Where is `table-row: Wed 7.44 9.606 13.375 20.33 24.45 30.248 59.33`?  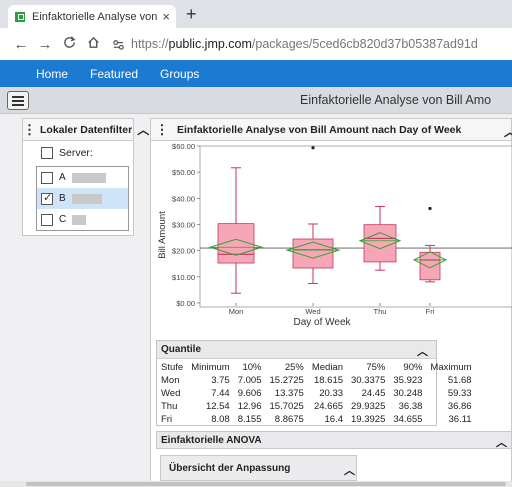 table-row: Wed 7.44 9.606 13.375 20.33 24.45 30.248 59.33 is located at coordinates (318, 393).